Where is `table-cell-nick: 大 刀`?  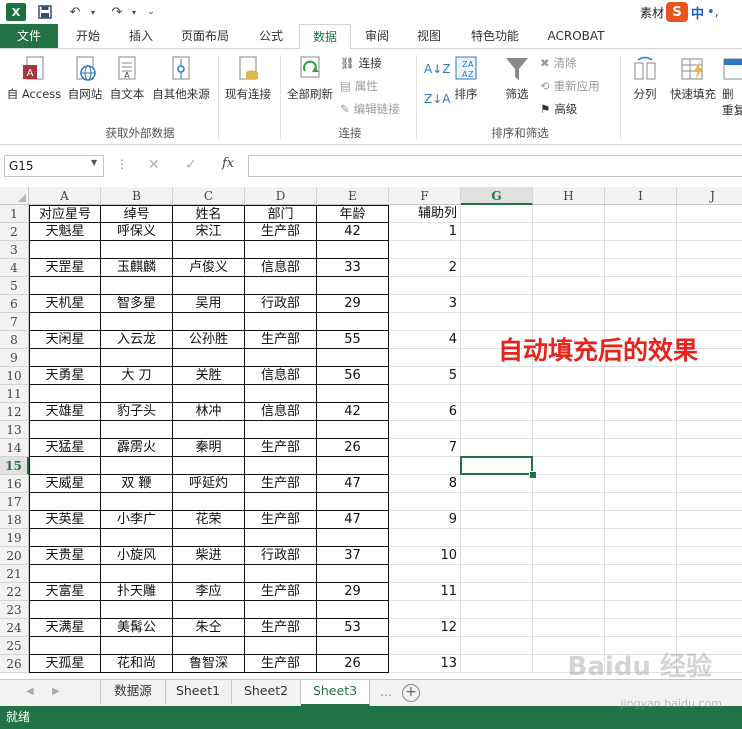 table-cell-nick: 大 刀 is located at coordinates (137, 376).